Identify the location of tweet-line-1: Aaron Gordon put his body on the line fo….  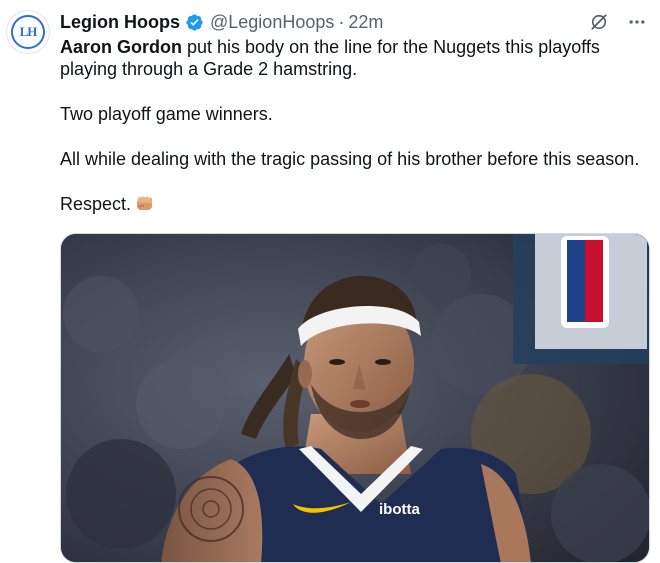
(355, 58).